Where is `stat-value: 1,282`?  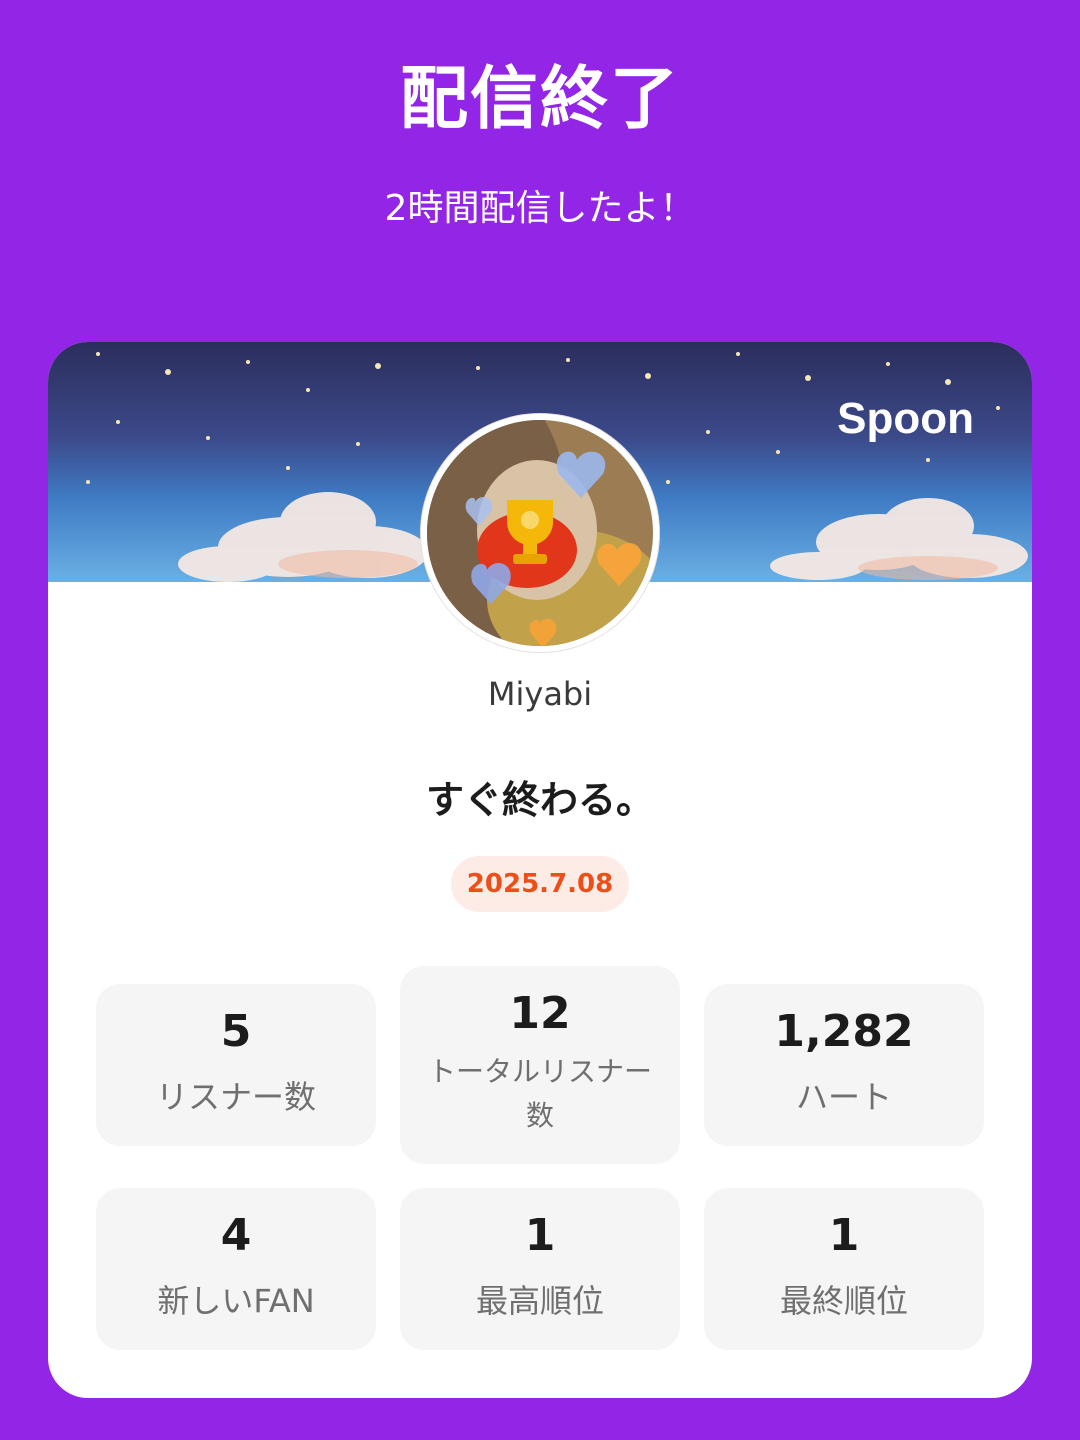
stat-value: 1,282 is located at coordinates (844, 1031).